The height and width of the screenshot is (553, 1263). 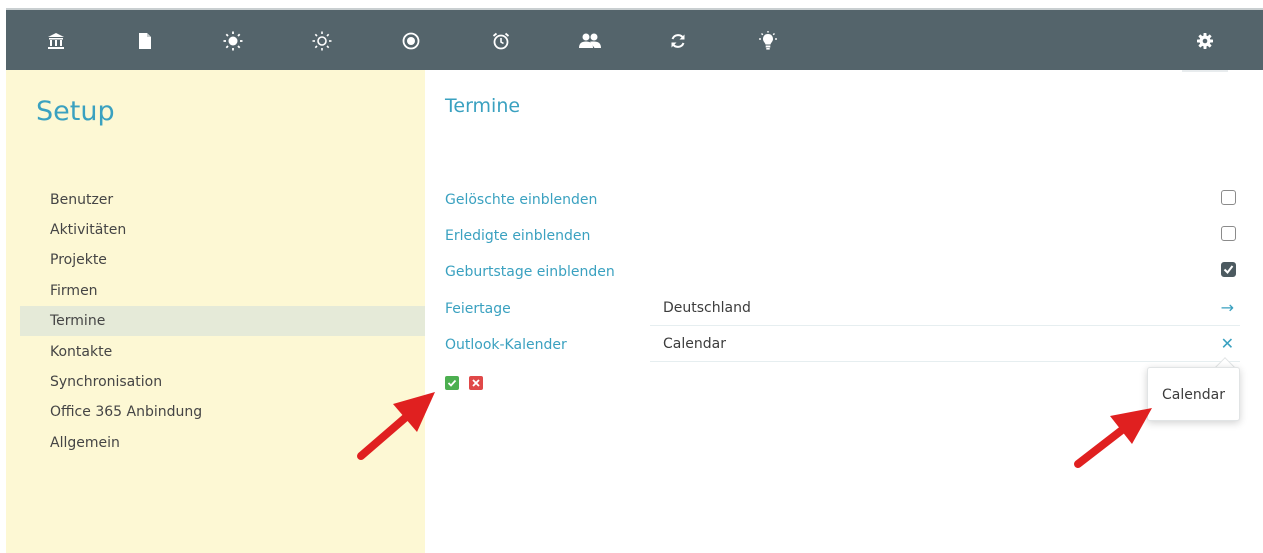 What do you see at coordinates (1228, 197) in the screenshot?
I see `checkbox-show-deleted` at bounding box center [1228, 197].